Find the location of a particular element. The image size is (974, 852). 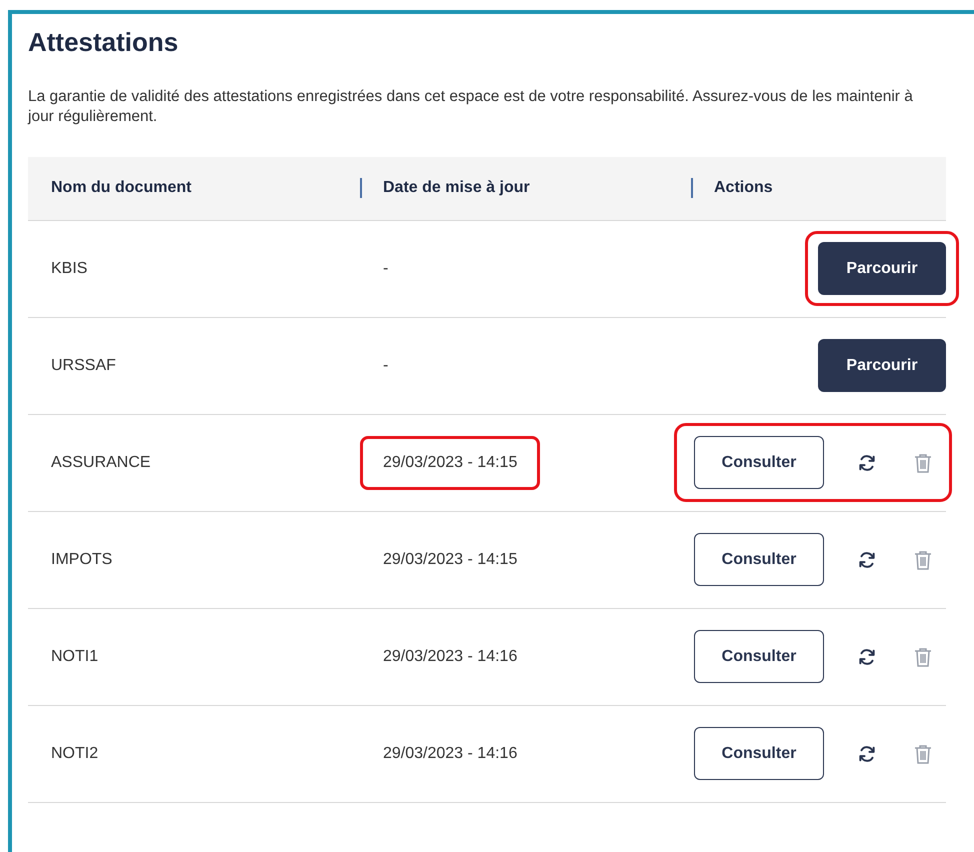

column-header: Nom du document is located at coordinates (121, 188).